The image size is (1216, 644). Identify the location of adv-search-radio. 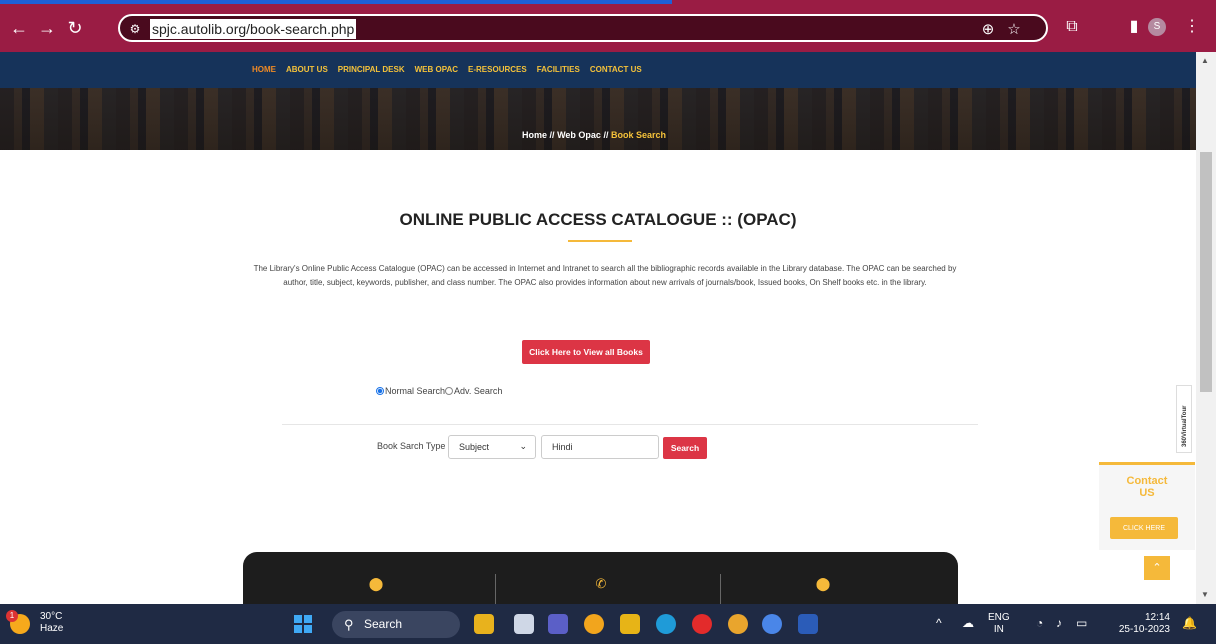
(449, 391).